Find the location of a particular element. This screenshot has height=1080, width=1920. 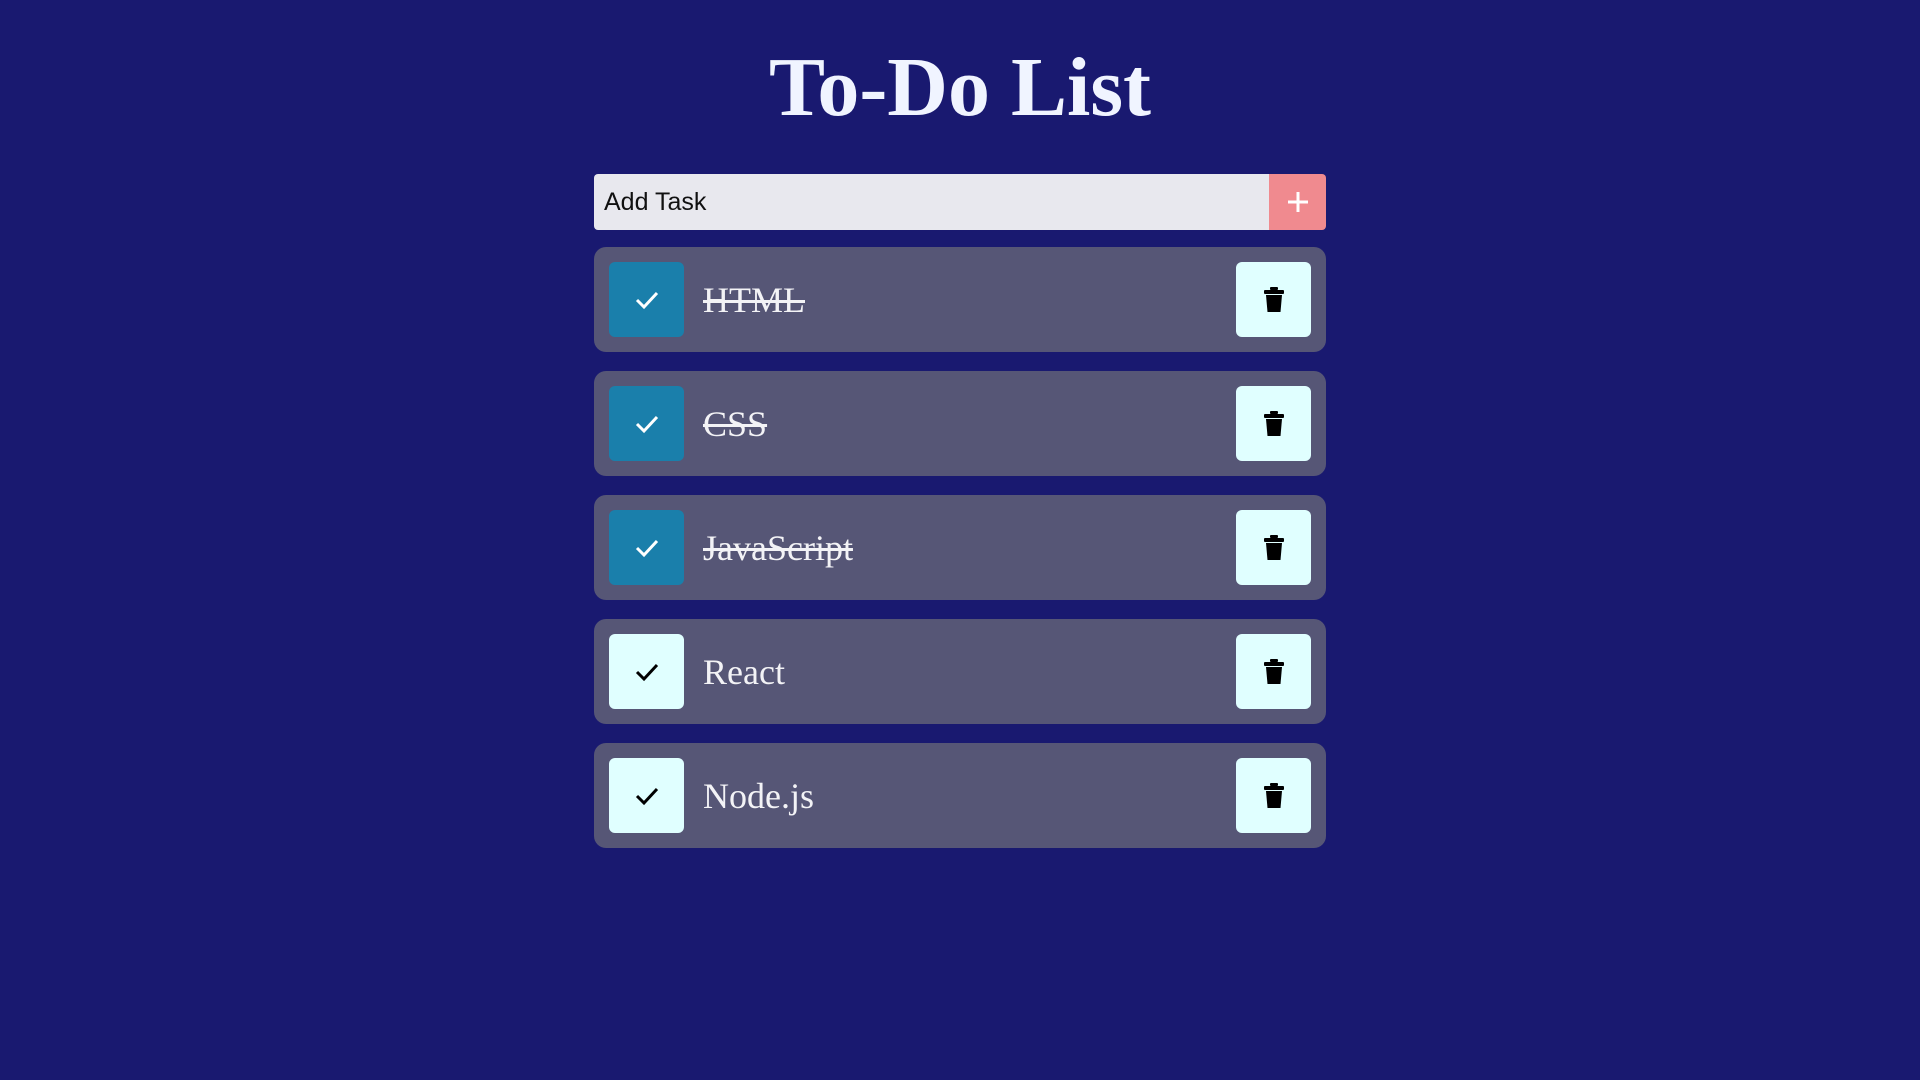

task-label: JavaScript is located at coordinates (778, 547).